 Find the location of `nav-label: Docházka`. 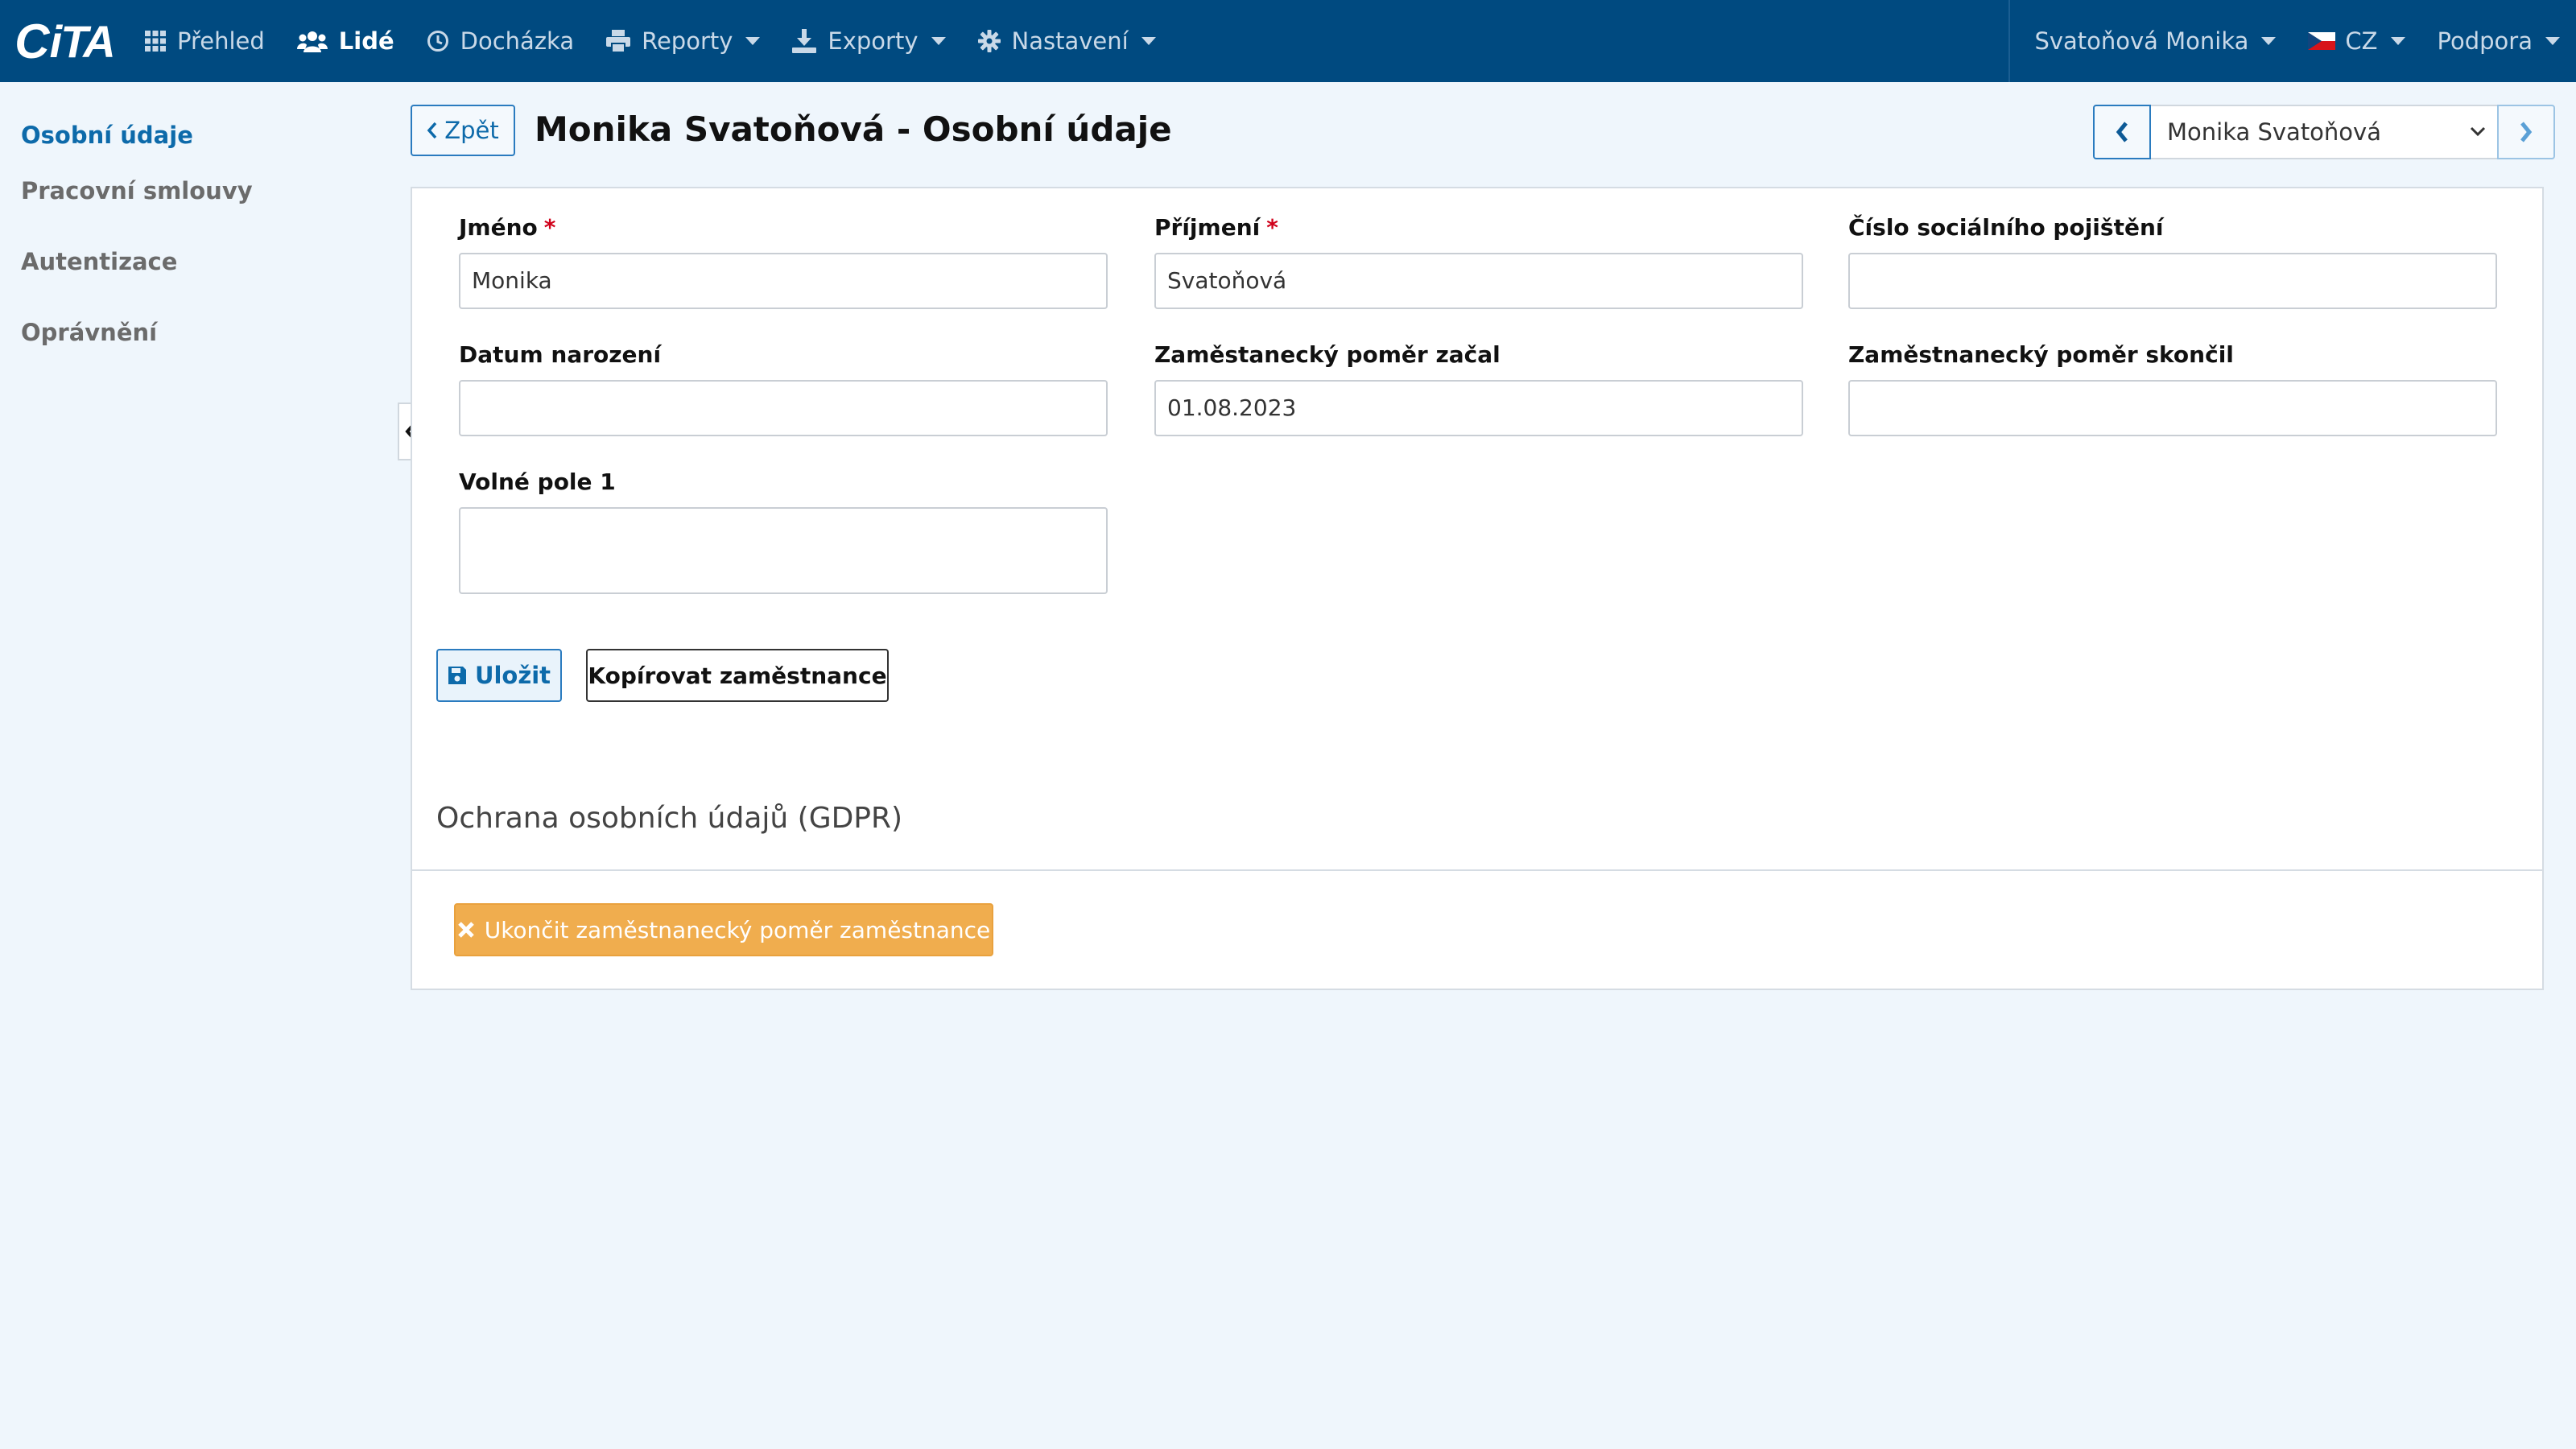

nav-label: Docházka is located at coordinates (517, 41).